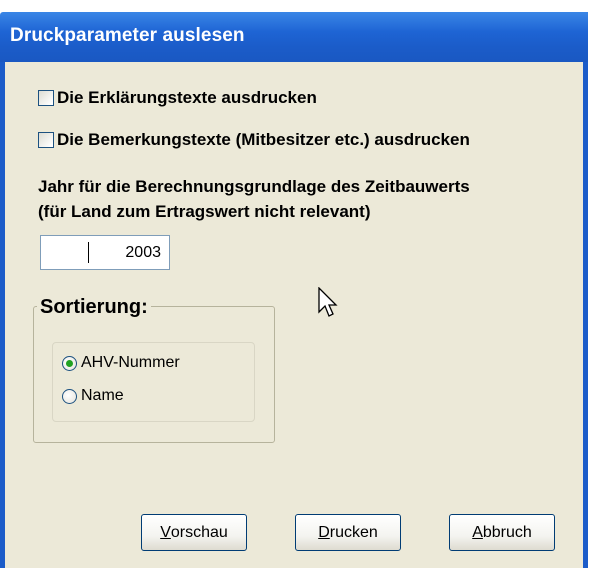 This screenshot has height=570, width=603. What do you see at coordinates (130, 363) in the screenshot?
I see `radio-ahv-label: AHV-Nummer` at bounding box center [130, 363].